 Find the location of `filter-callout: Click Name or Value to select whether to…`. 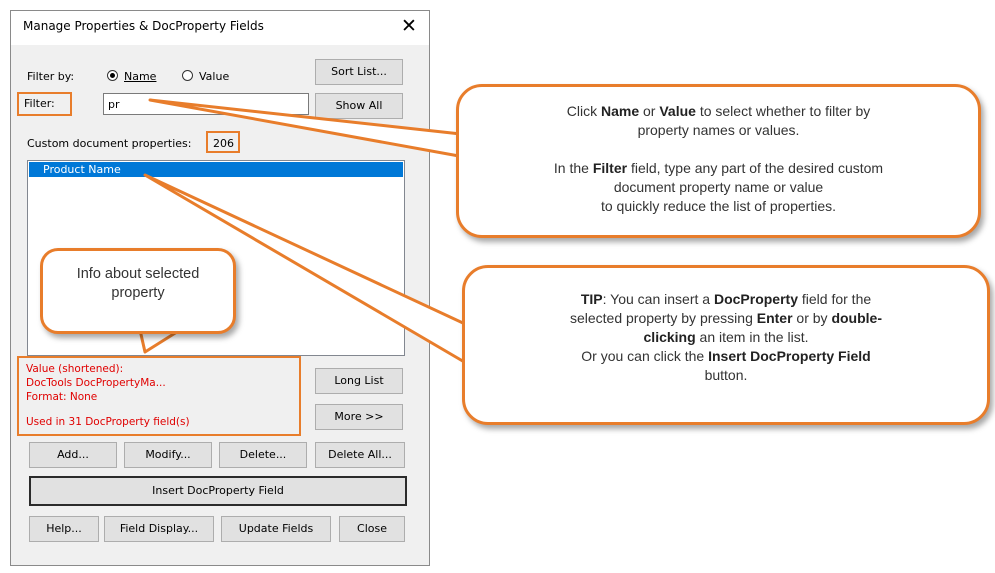

filter-callout: Click Name or Value to select whether to… is located at coordinates (718, 161).